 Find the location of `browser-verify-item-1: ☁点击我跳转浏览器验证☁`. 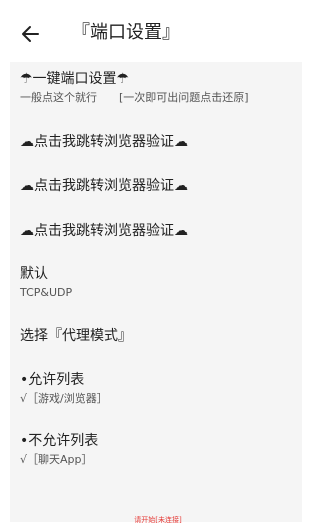

browser-verify-item-1: ☁点击我跳转浏览器验证☁ is located at coordinates (104, 142).